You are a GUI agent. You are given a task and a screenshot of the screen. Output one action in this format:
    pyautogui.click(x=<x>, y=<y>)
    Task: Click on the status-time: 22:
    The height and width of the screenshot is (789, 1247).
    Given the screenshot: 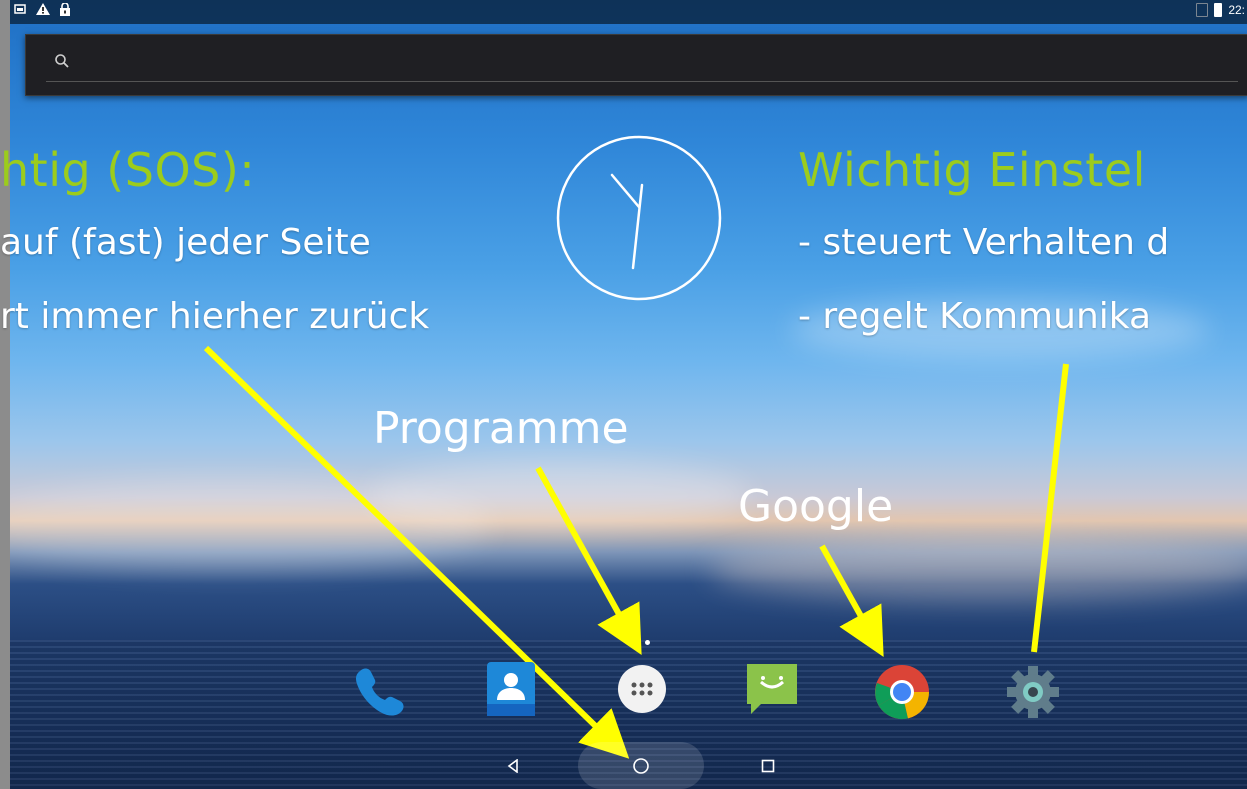 What is the action you would take?
    pyautogui.click(x=1236, y=10)
    